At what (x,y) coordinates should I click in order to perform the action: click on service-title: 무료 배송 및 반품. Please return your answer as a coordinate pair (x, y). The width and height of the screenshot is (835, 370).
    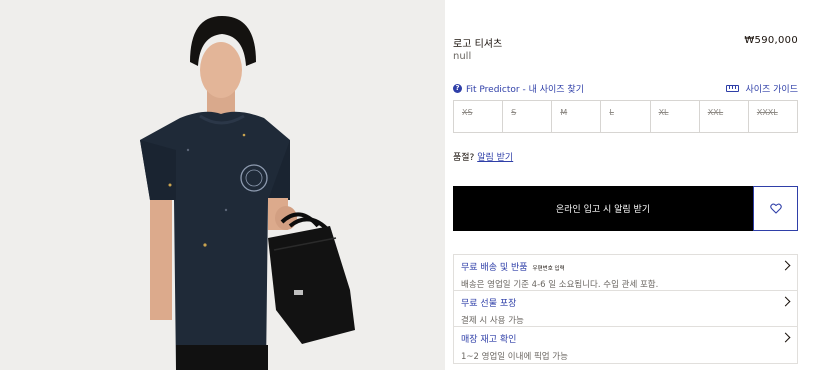
    Looking at the image, I should click on (494, 268).